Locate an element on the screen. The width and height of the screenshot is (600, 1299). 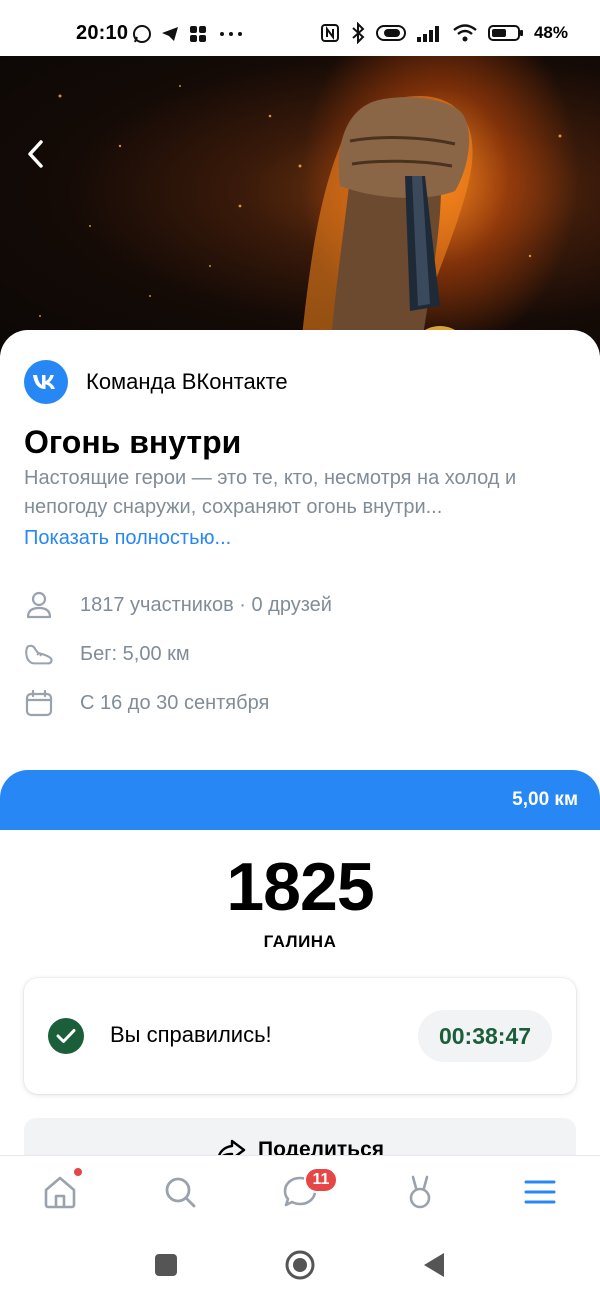
tab-search is located at coordinates (180, 1192).